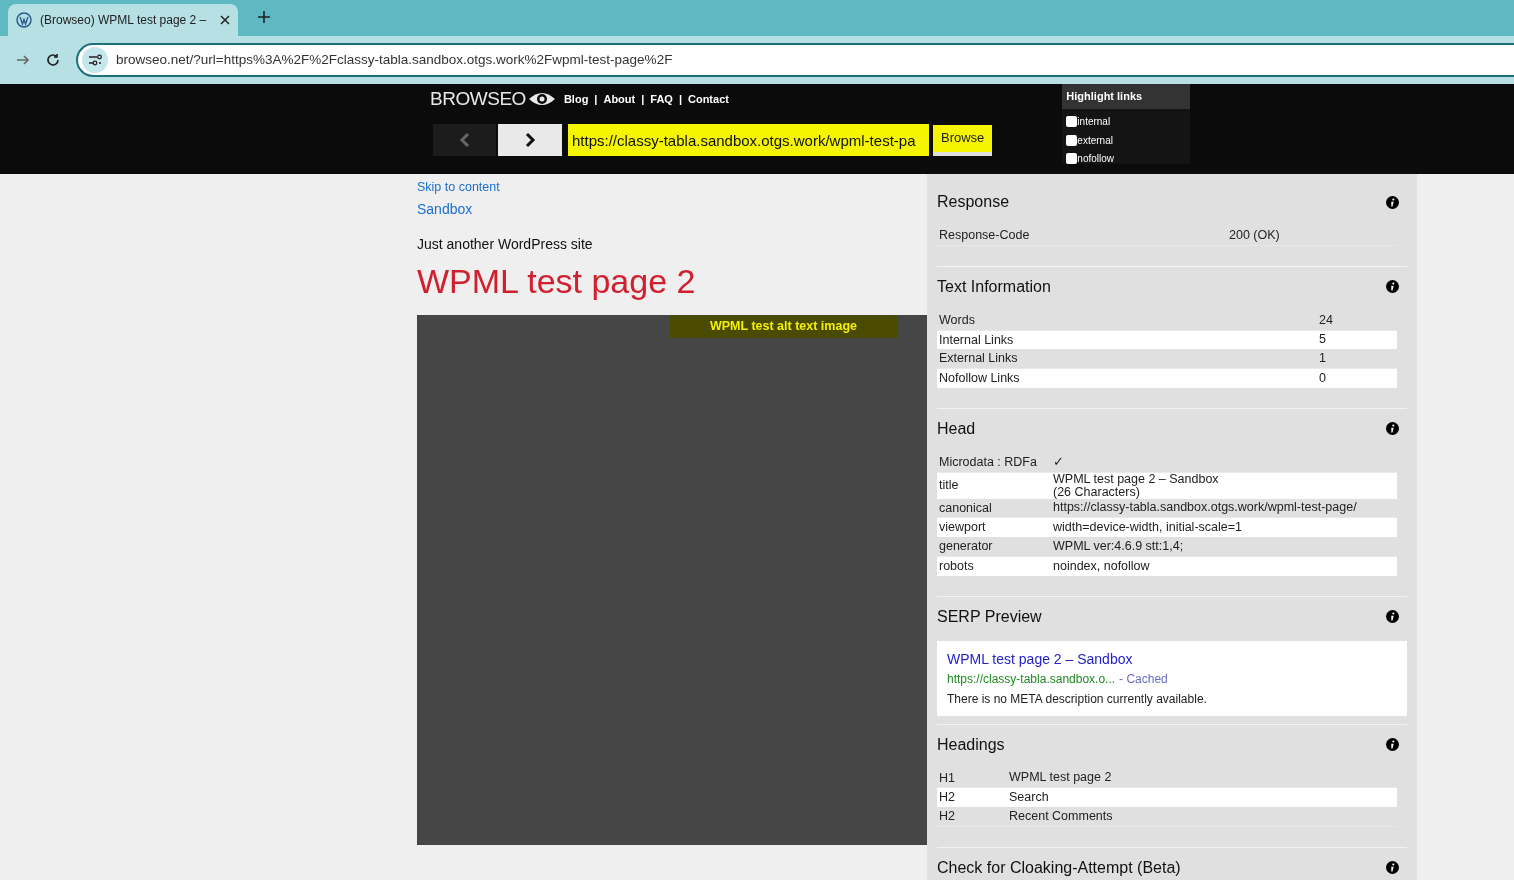 The height and width of the screenshot is (880, 1514). Describe the element at coordinates (1326, 320) in the screenshot. I see `row-value: 24` at that location.